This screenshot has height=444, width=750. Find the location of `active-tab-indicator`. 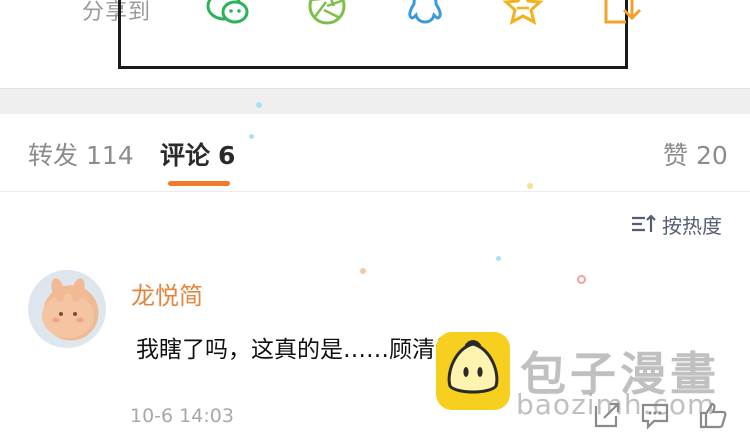

active-tab-indicator is located at coordinates (199, 183).